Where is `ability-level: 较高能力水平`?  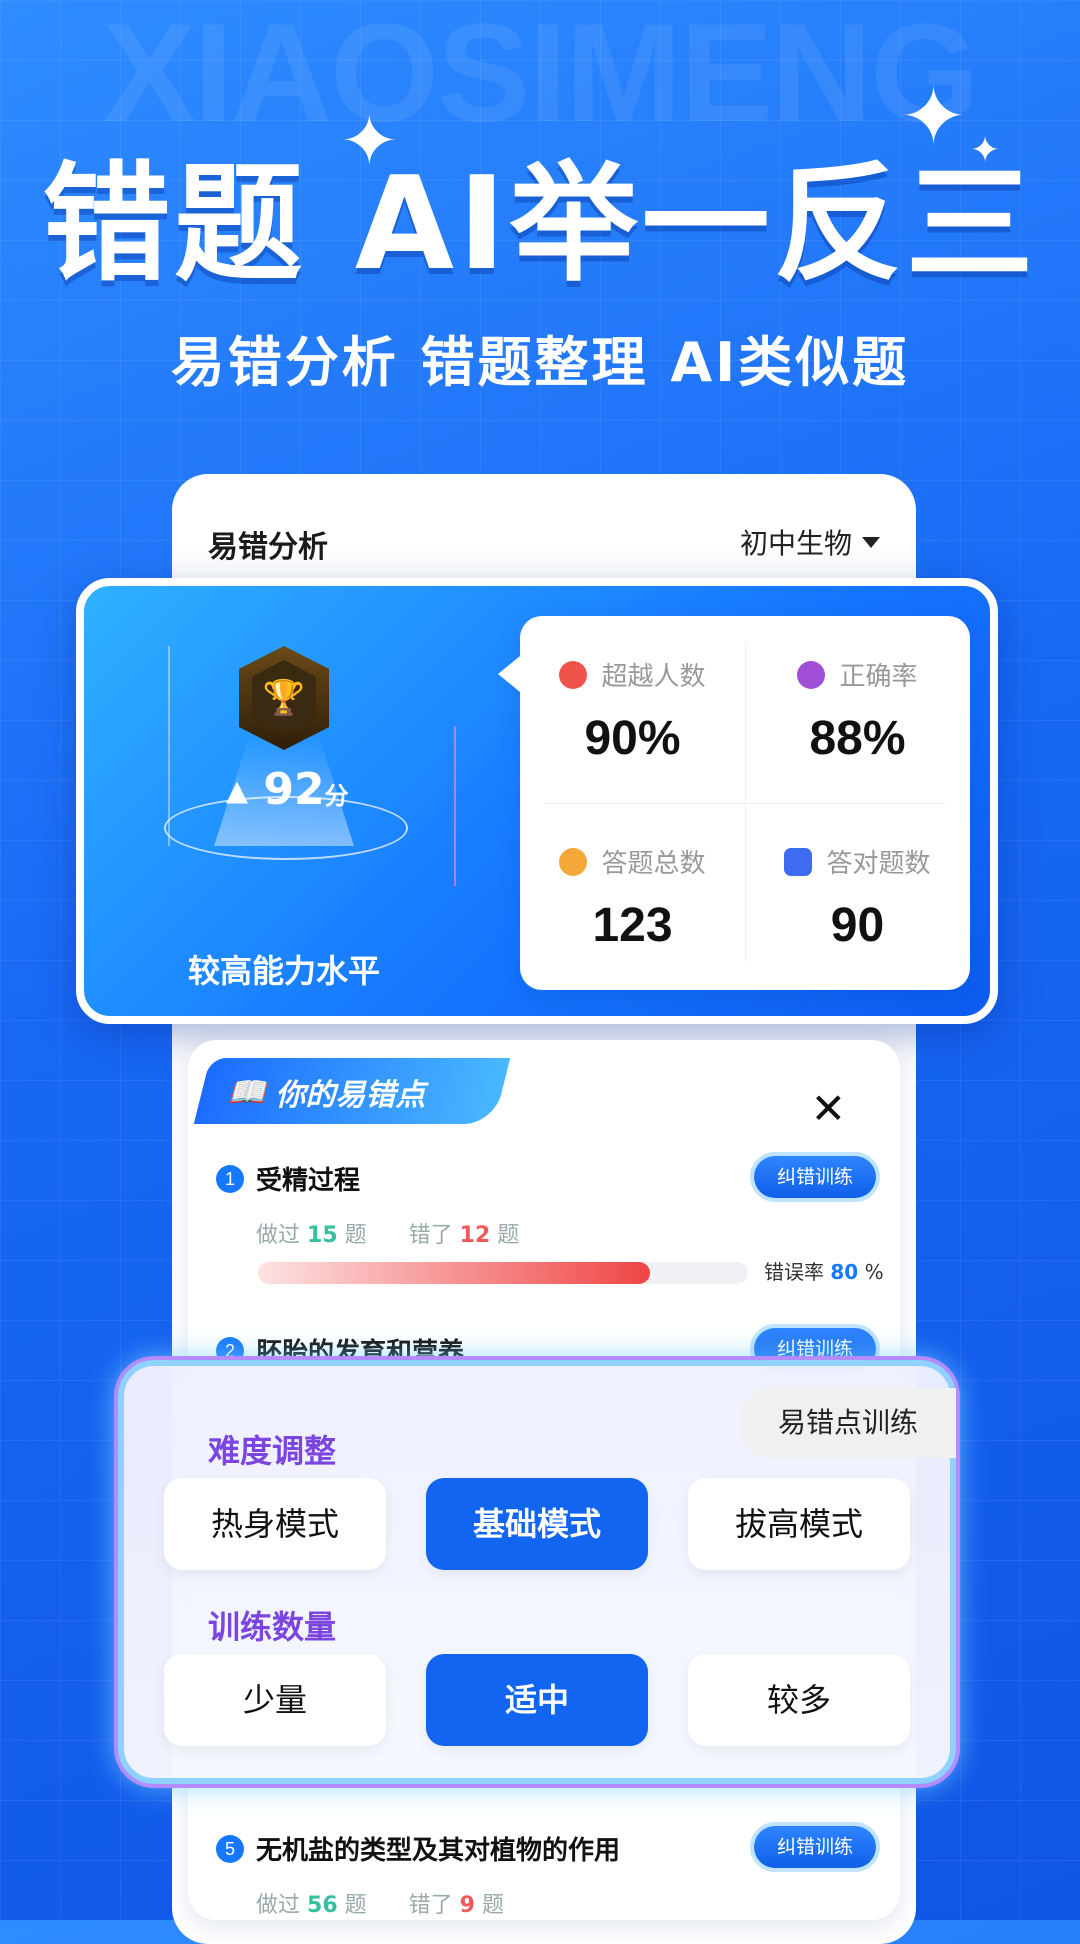
ability-level: 较高能力水平 is located at coordinates (283, 971).